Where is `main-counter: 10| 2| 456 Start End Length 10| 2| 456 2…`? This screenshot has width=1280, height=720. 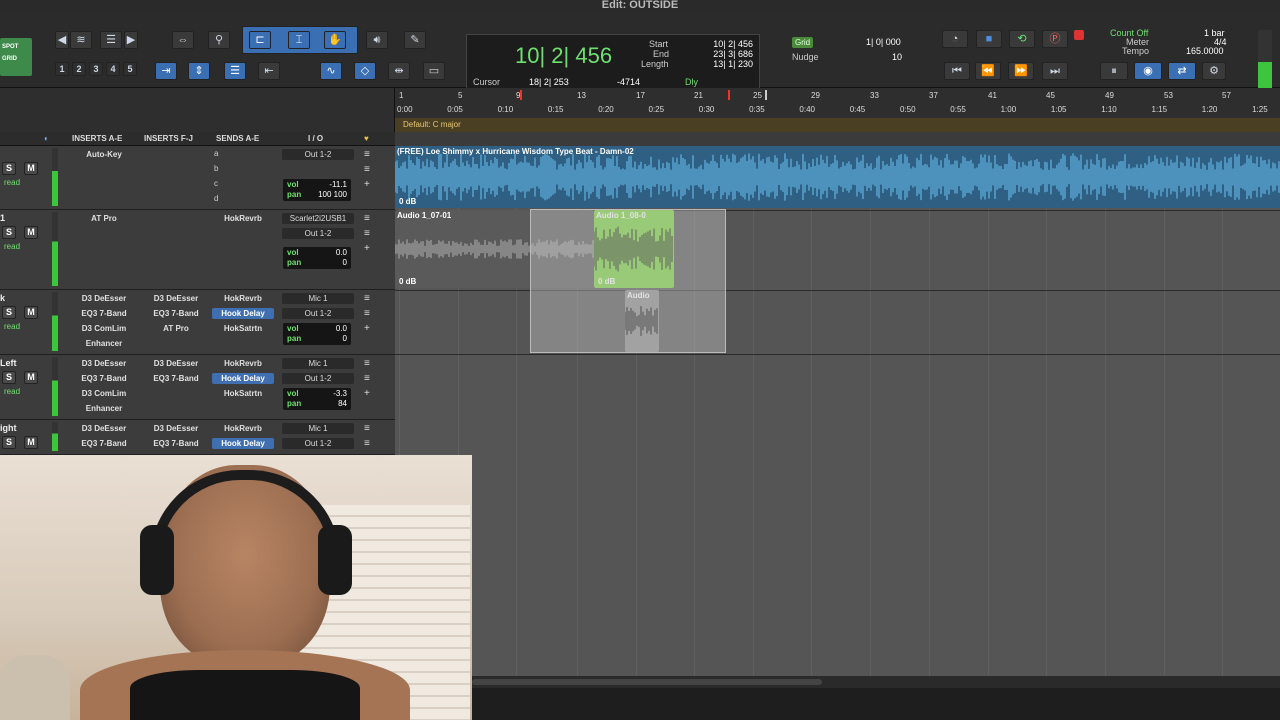
main-counter: 10| 2| 456 Start End Length 10| 2| 456 2… is located at coordinates (613, 63).